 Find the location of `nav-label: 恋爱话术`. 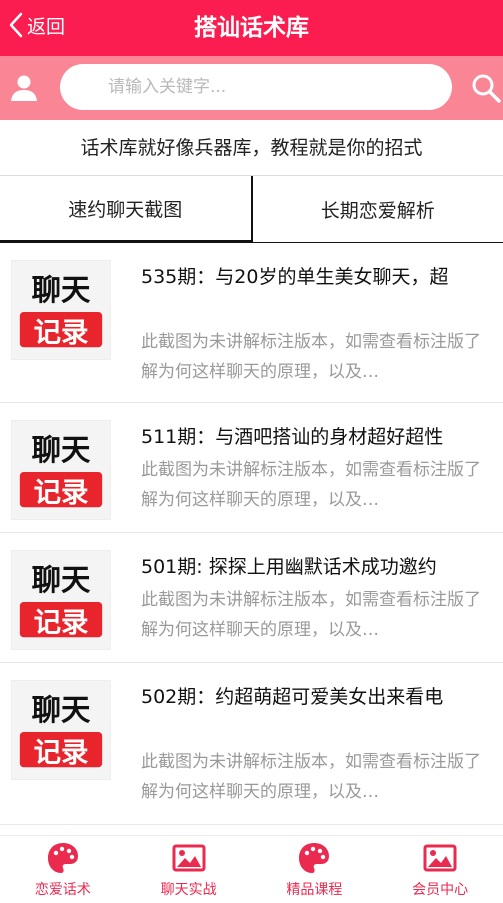

nav-label: 恋爱话术 is located at coordinates (62, 890).